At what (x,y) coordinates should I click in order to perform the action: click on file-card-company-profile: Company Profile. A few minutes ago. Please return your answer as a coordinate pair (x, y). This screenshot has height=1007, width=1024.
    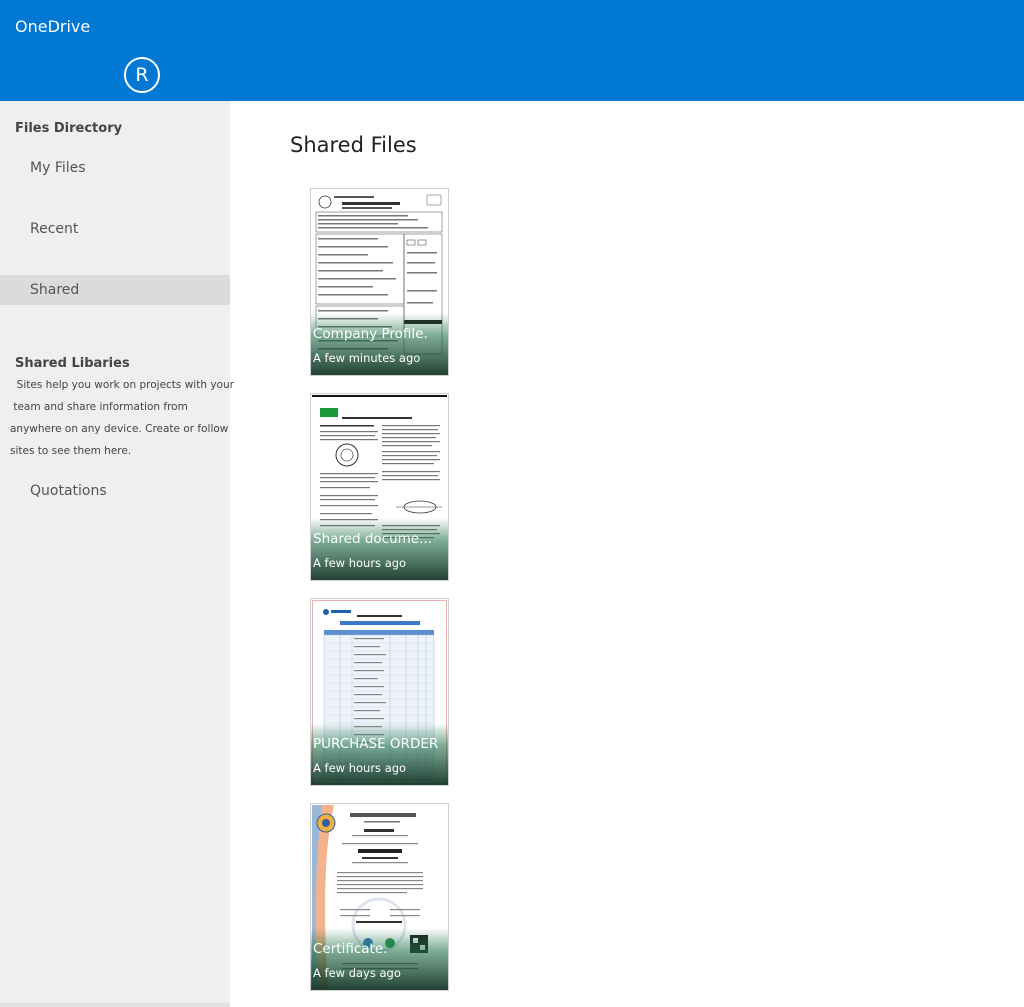
    Looking at the image, I should click on (379, 282).